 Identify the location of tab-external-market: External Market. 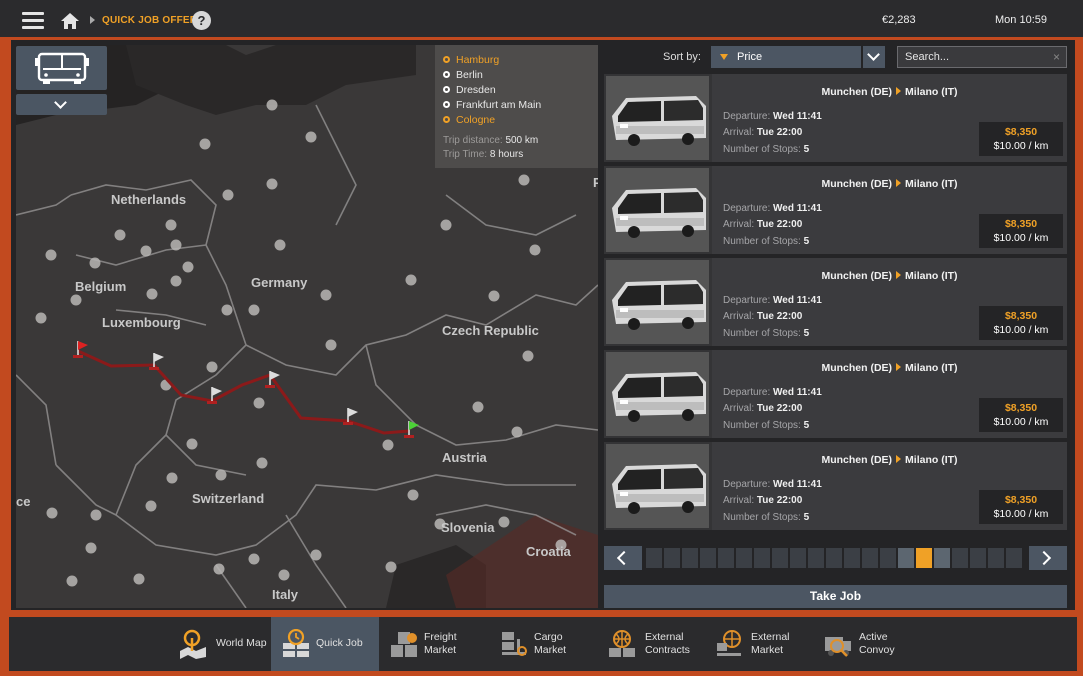
(763, 644).